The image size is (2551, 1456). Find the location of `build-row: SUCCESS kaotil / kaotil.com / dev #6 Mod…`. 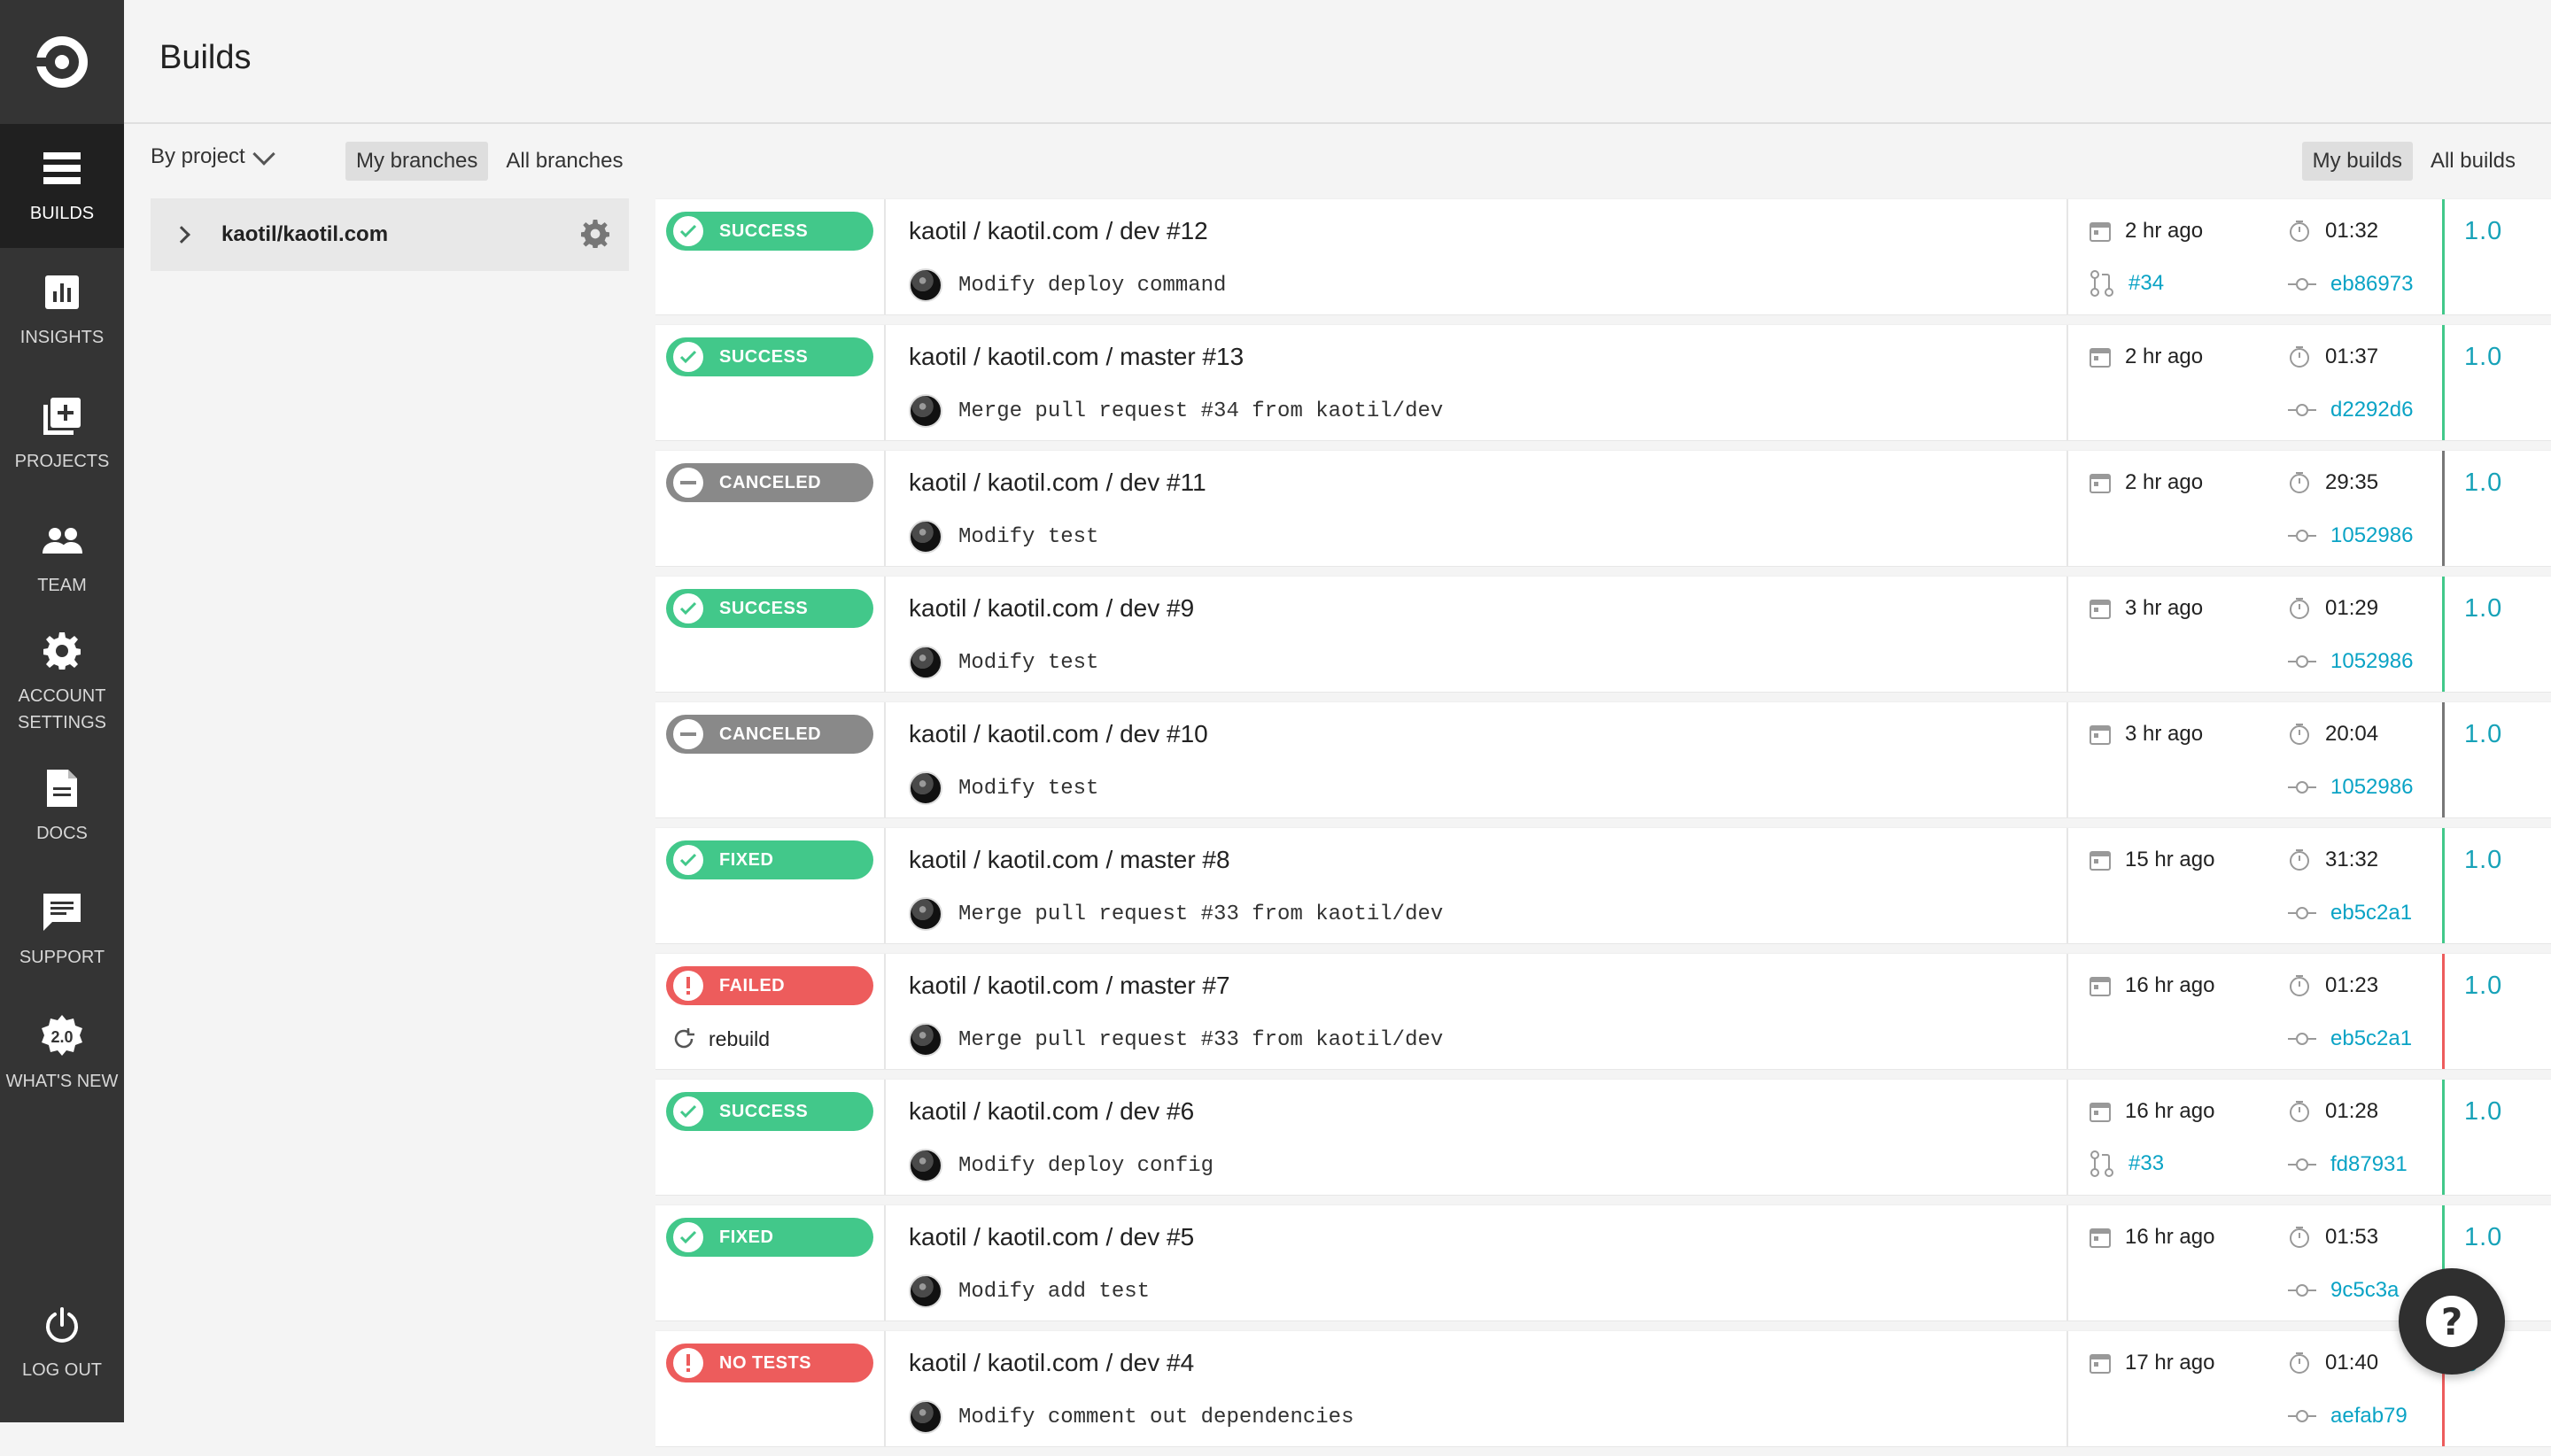

build-row: SUCCESS kaotil / kaotil.com / dev #6 Mod… is located at coordinates (1603, 1137).